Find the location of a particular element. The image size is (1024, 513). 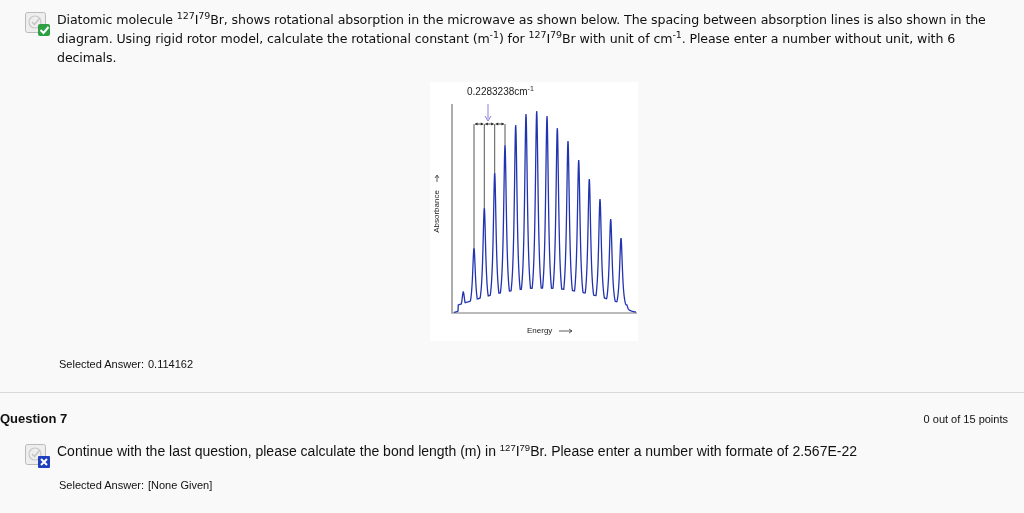

spacing-label: 0.2283238cm$^{-1}$ is located at coordinates (500, 91).